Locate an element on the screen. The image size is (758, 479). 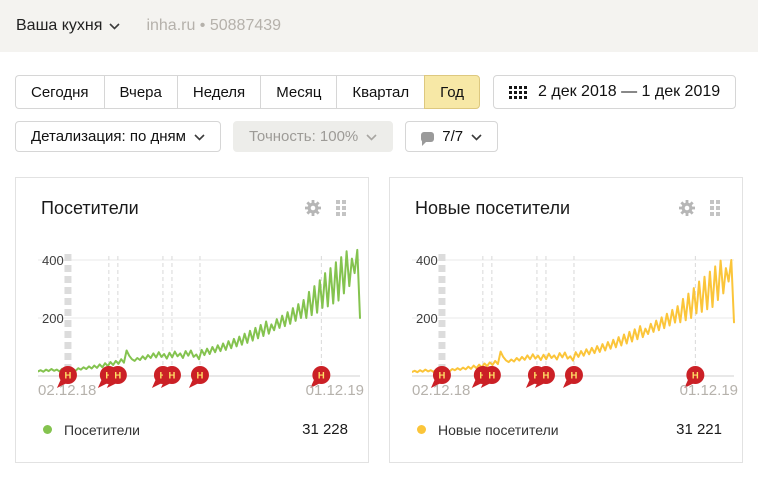
notes-counter: 7/7 is located at coordinates (453, 136).